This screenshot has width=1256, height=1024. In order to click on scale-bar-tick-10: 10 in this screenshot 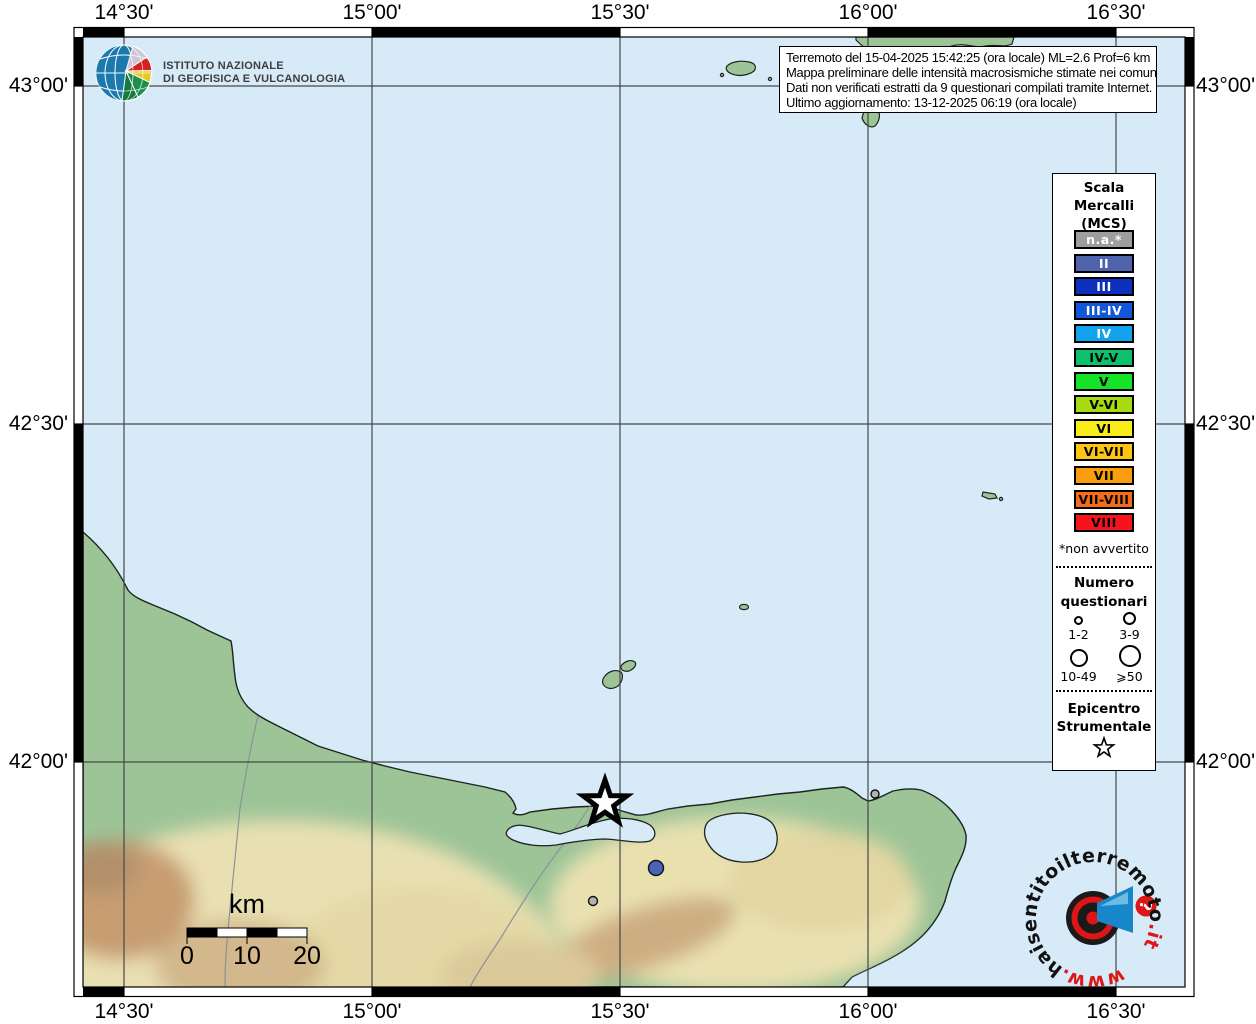, I will do `click(247, 956)`.